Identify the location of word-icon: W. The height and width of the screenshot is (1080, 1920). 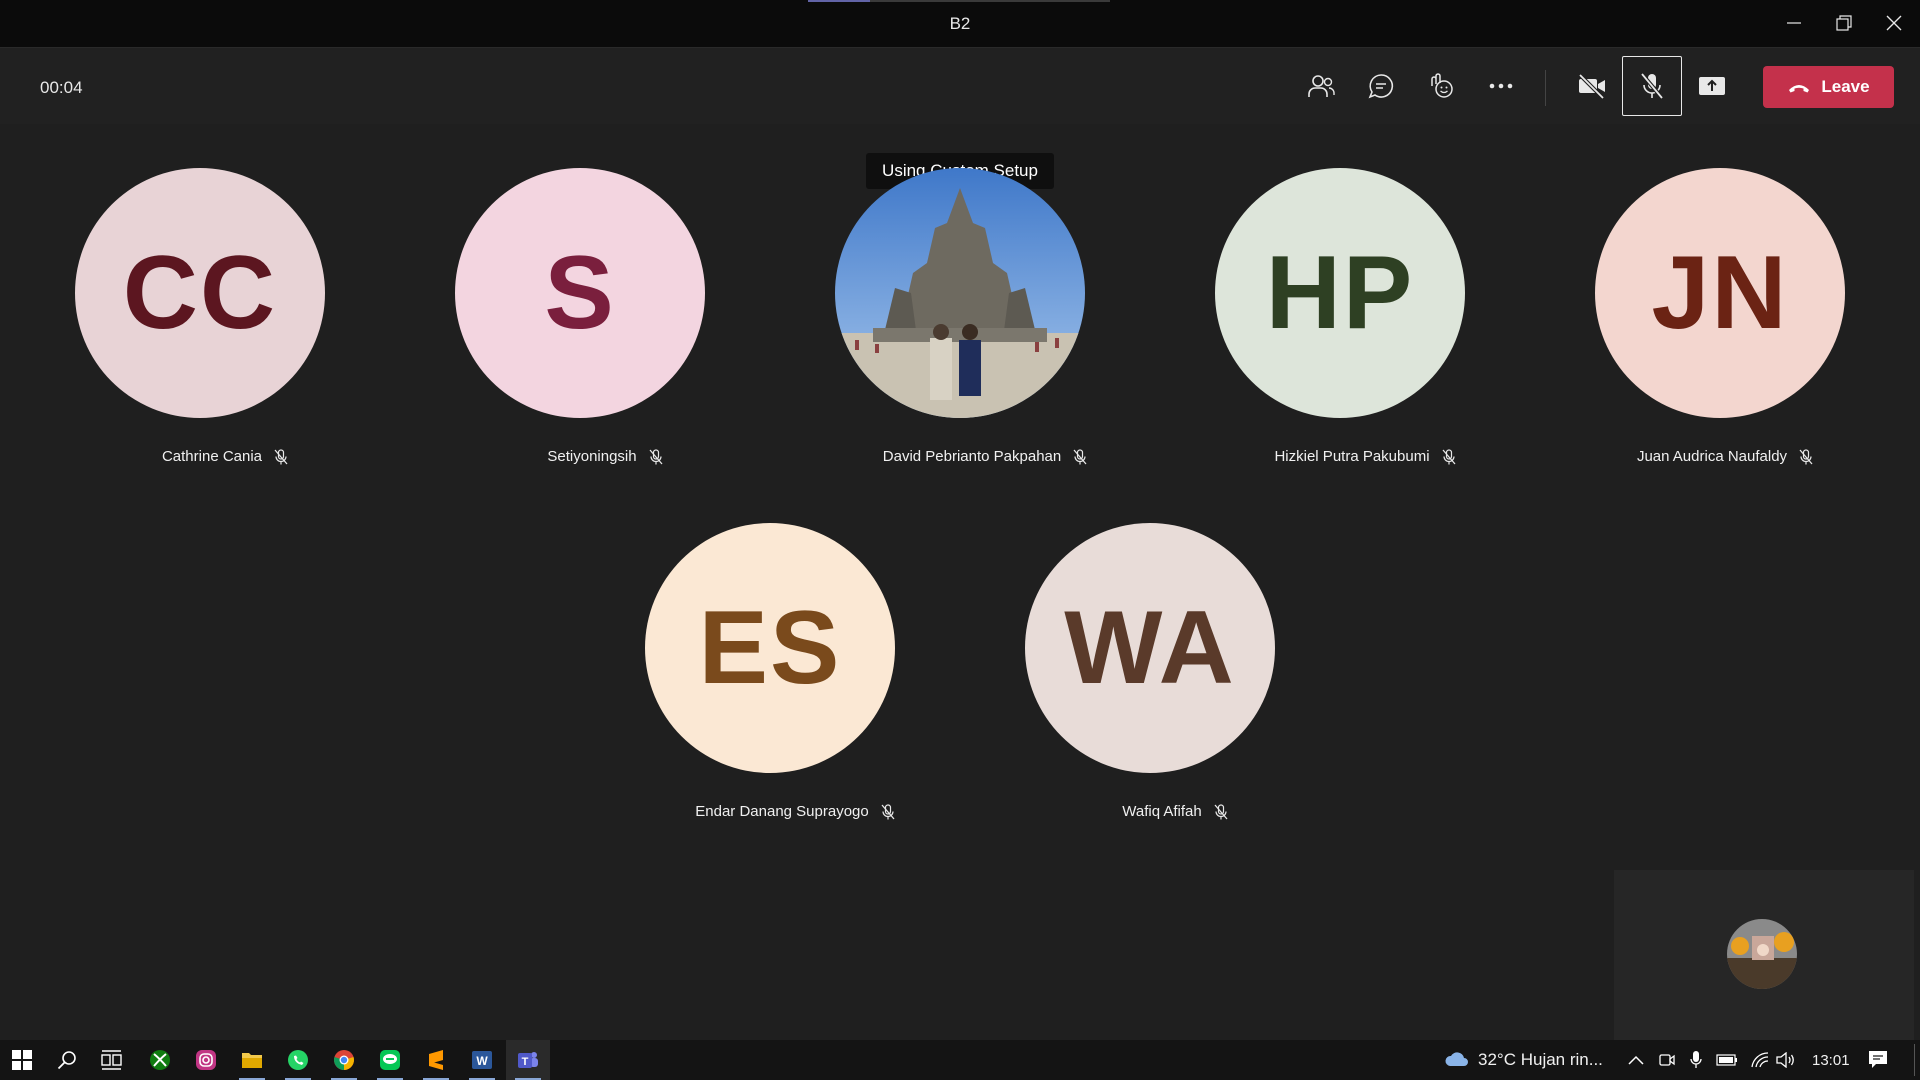
(482, 1060).